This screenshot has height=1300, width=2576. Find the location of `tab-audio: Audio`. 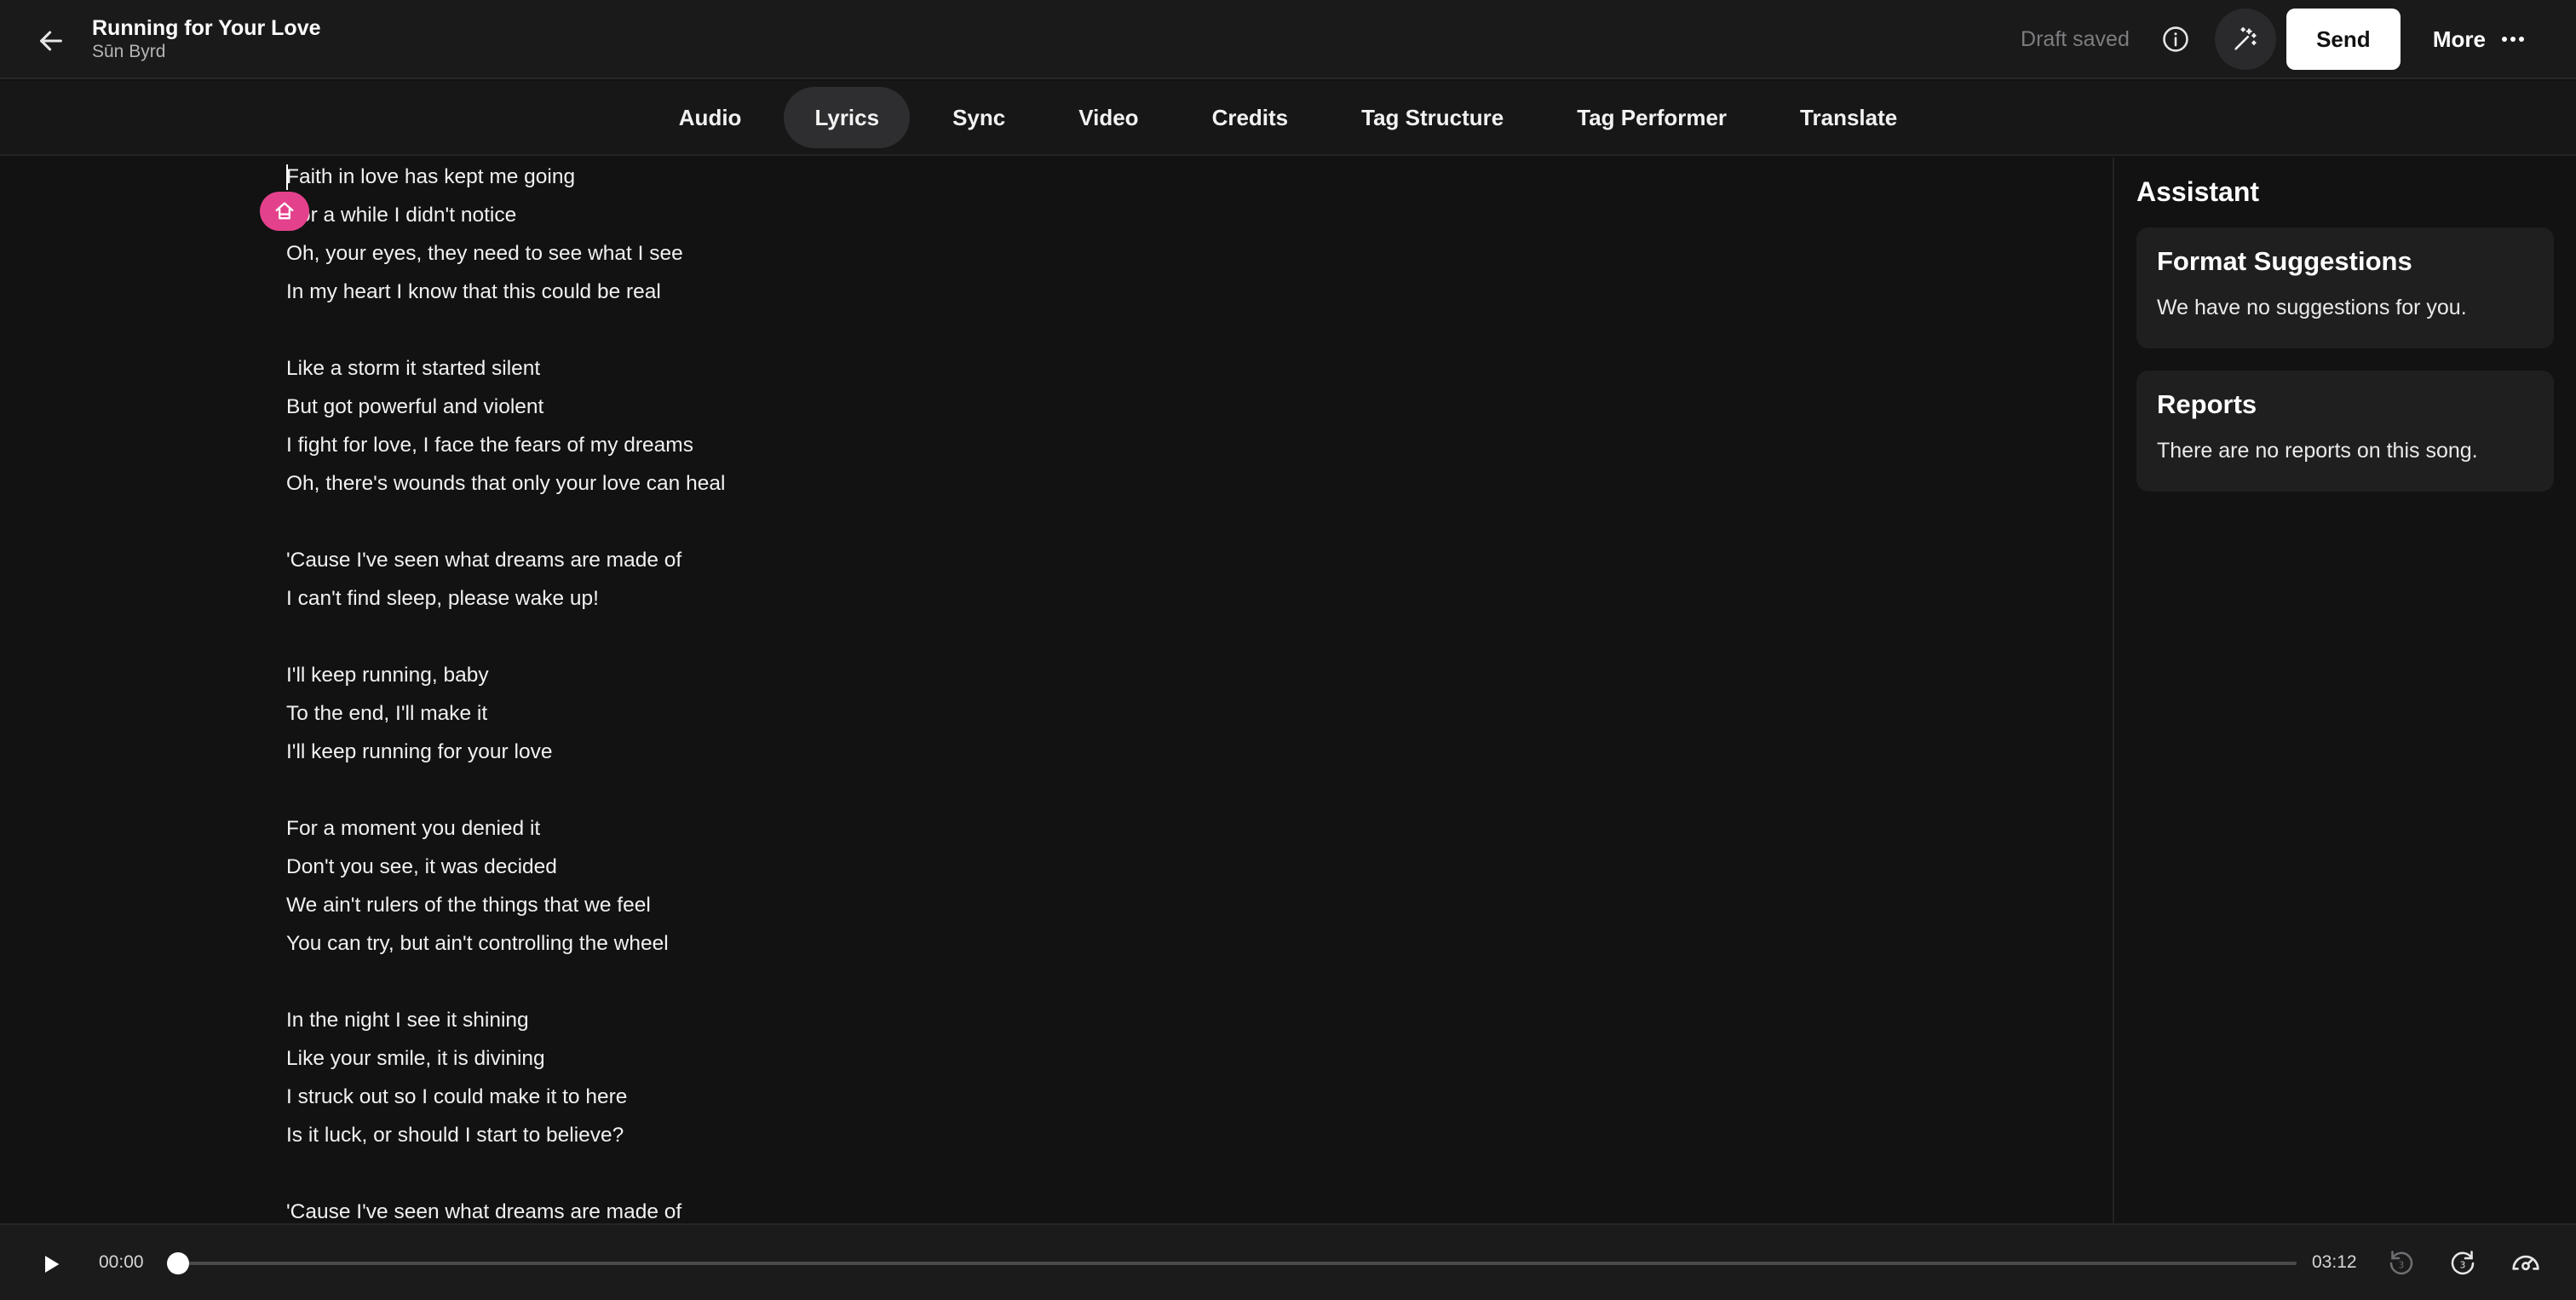

tab-audio: Audio is located at coordinates (710, 117).